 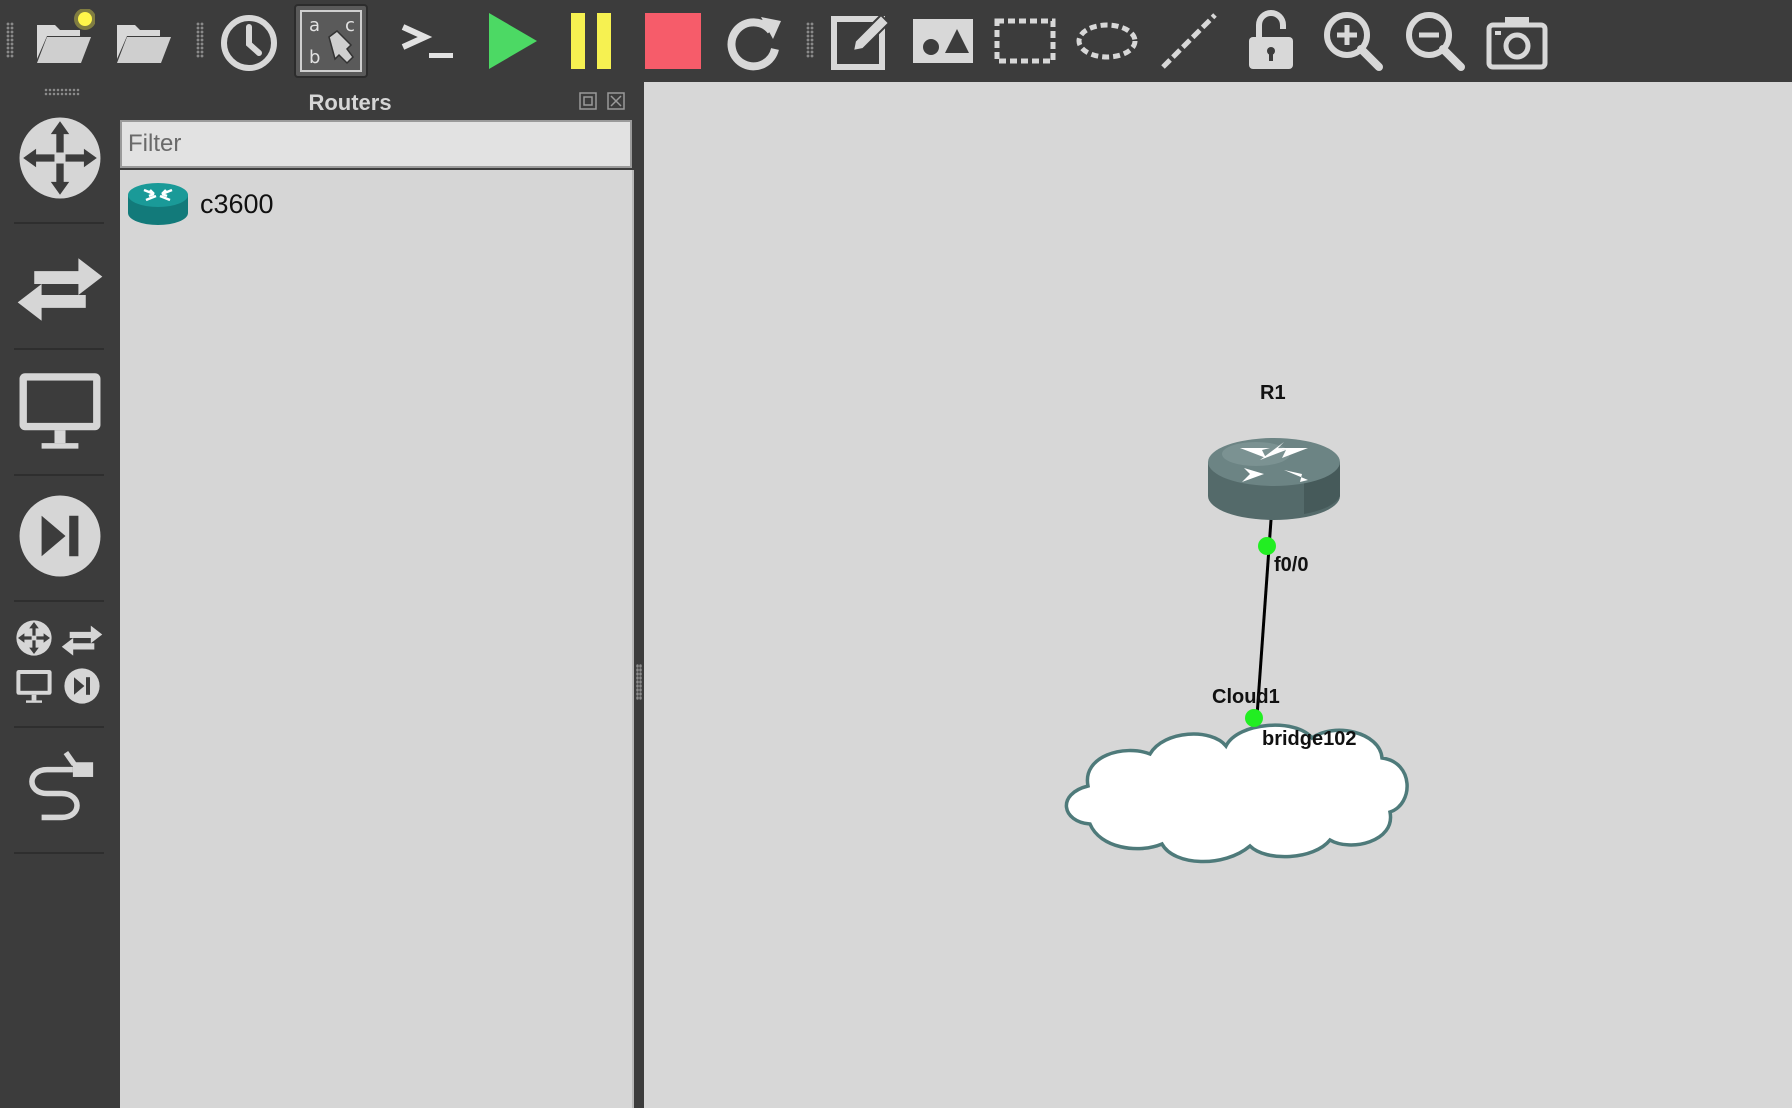 I want to click on draw-rectangle-button, so click(x=1025, y=41).